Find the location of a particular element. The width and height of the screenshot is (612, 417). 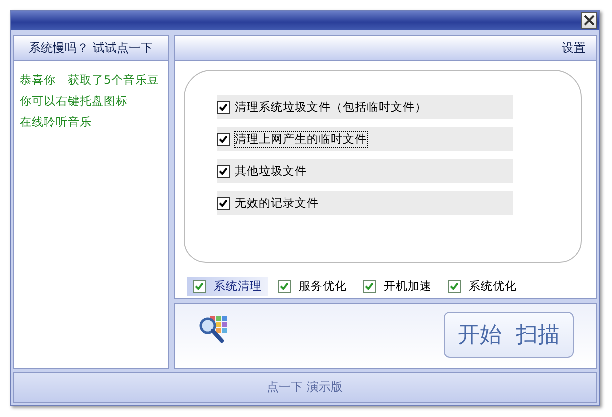

tab: 系统清理 is located at coordinates (227, 286).